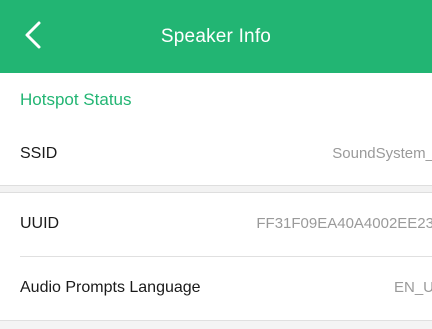 The height and width of the screenshot is (329, 432). What do you see at coordinates (76, 99) in the screenshot?
I see `section-title-hotspot-status: Hotspot Status` at bounding box center [76, 99].